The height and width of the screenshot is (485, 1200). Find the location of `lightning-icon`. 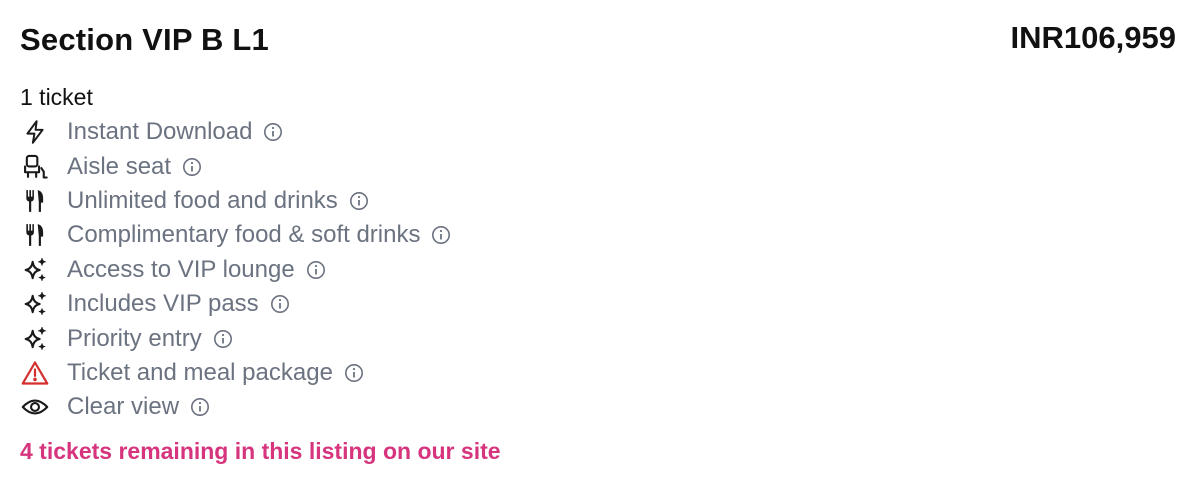

lightning-icon is located at coordinates (35, 132).